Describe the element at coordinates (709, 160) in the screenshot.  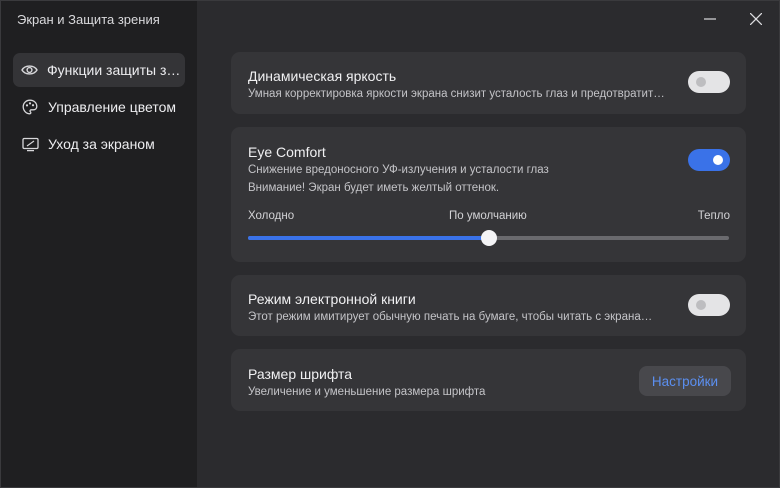
I see `eye-comfort-toggle` at that location.